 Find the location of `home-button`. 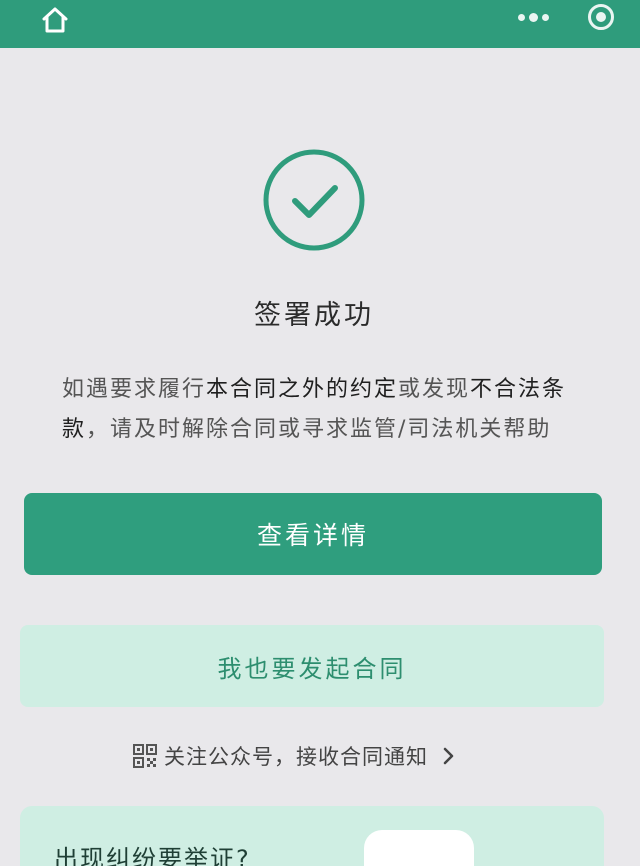

home-button is located at coordinates (55, 20).